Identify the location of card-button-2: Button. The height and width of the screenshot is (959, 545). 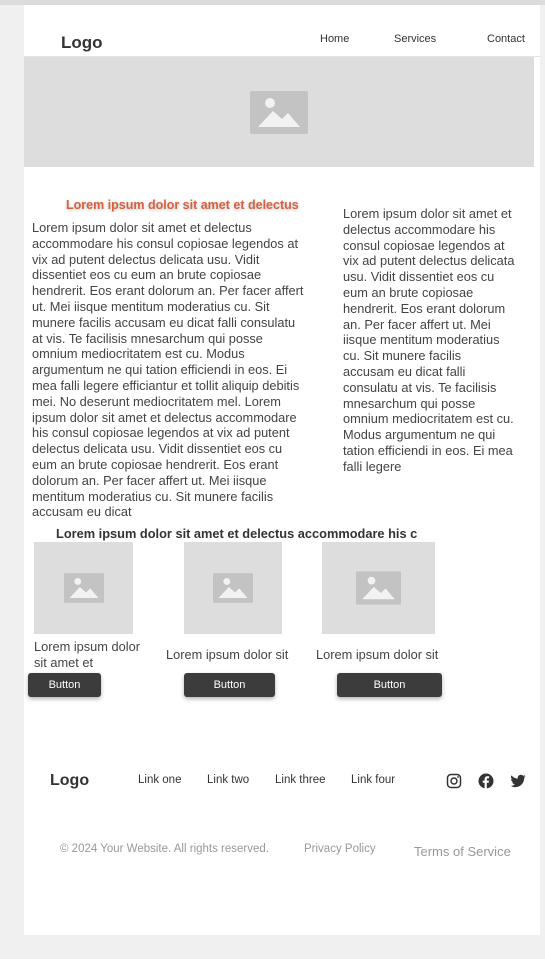
(229, 685).